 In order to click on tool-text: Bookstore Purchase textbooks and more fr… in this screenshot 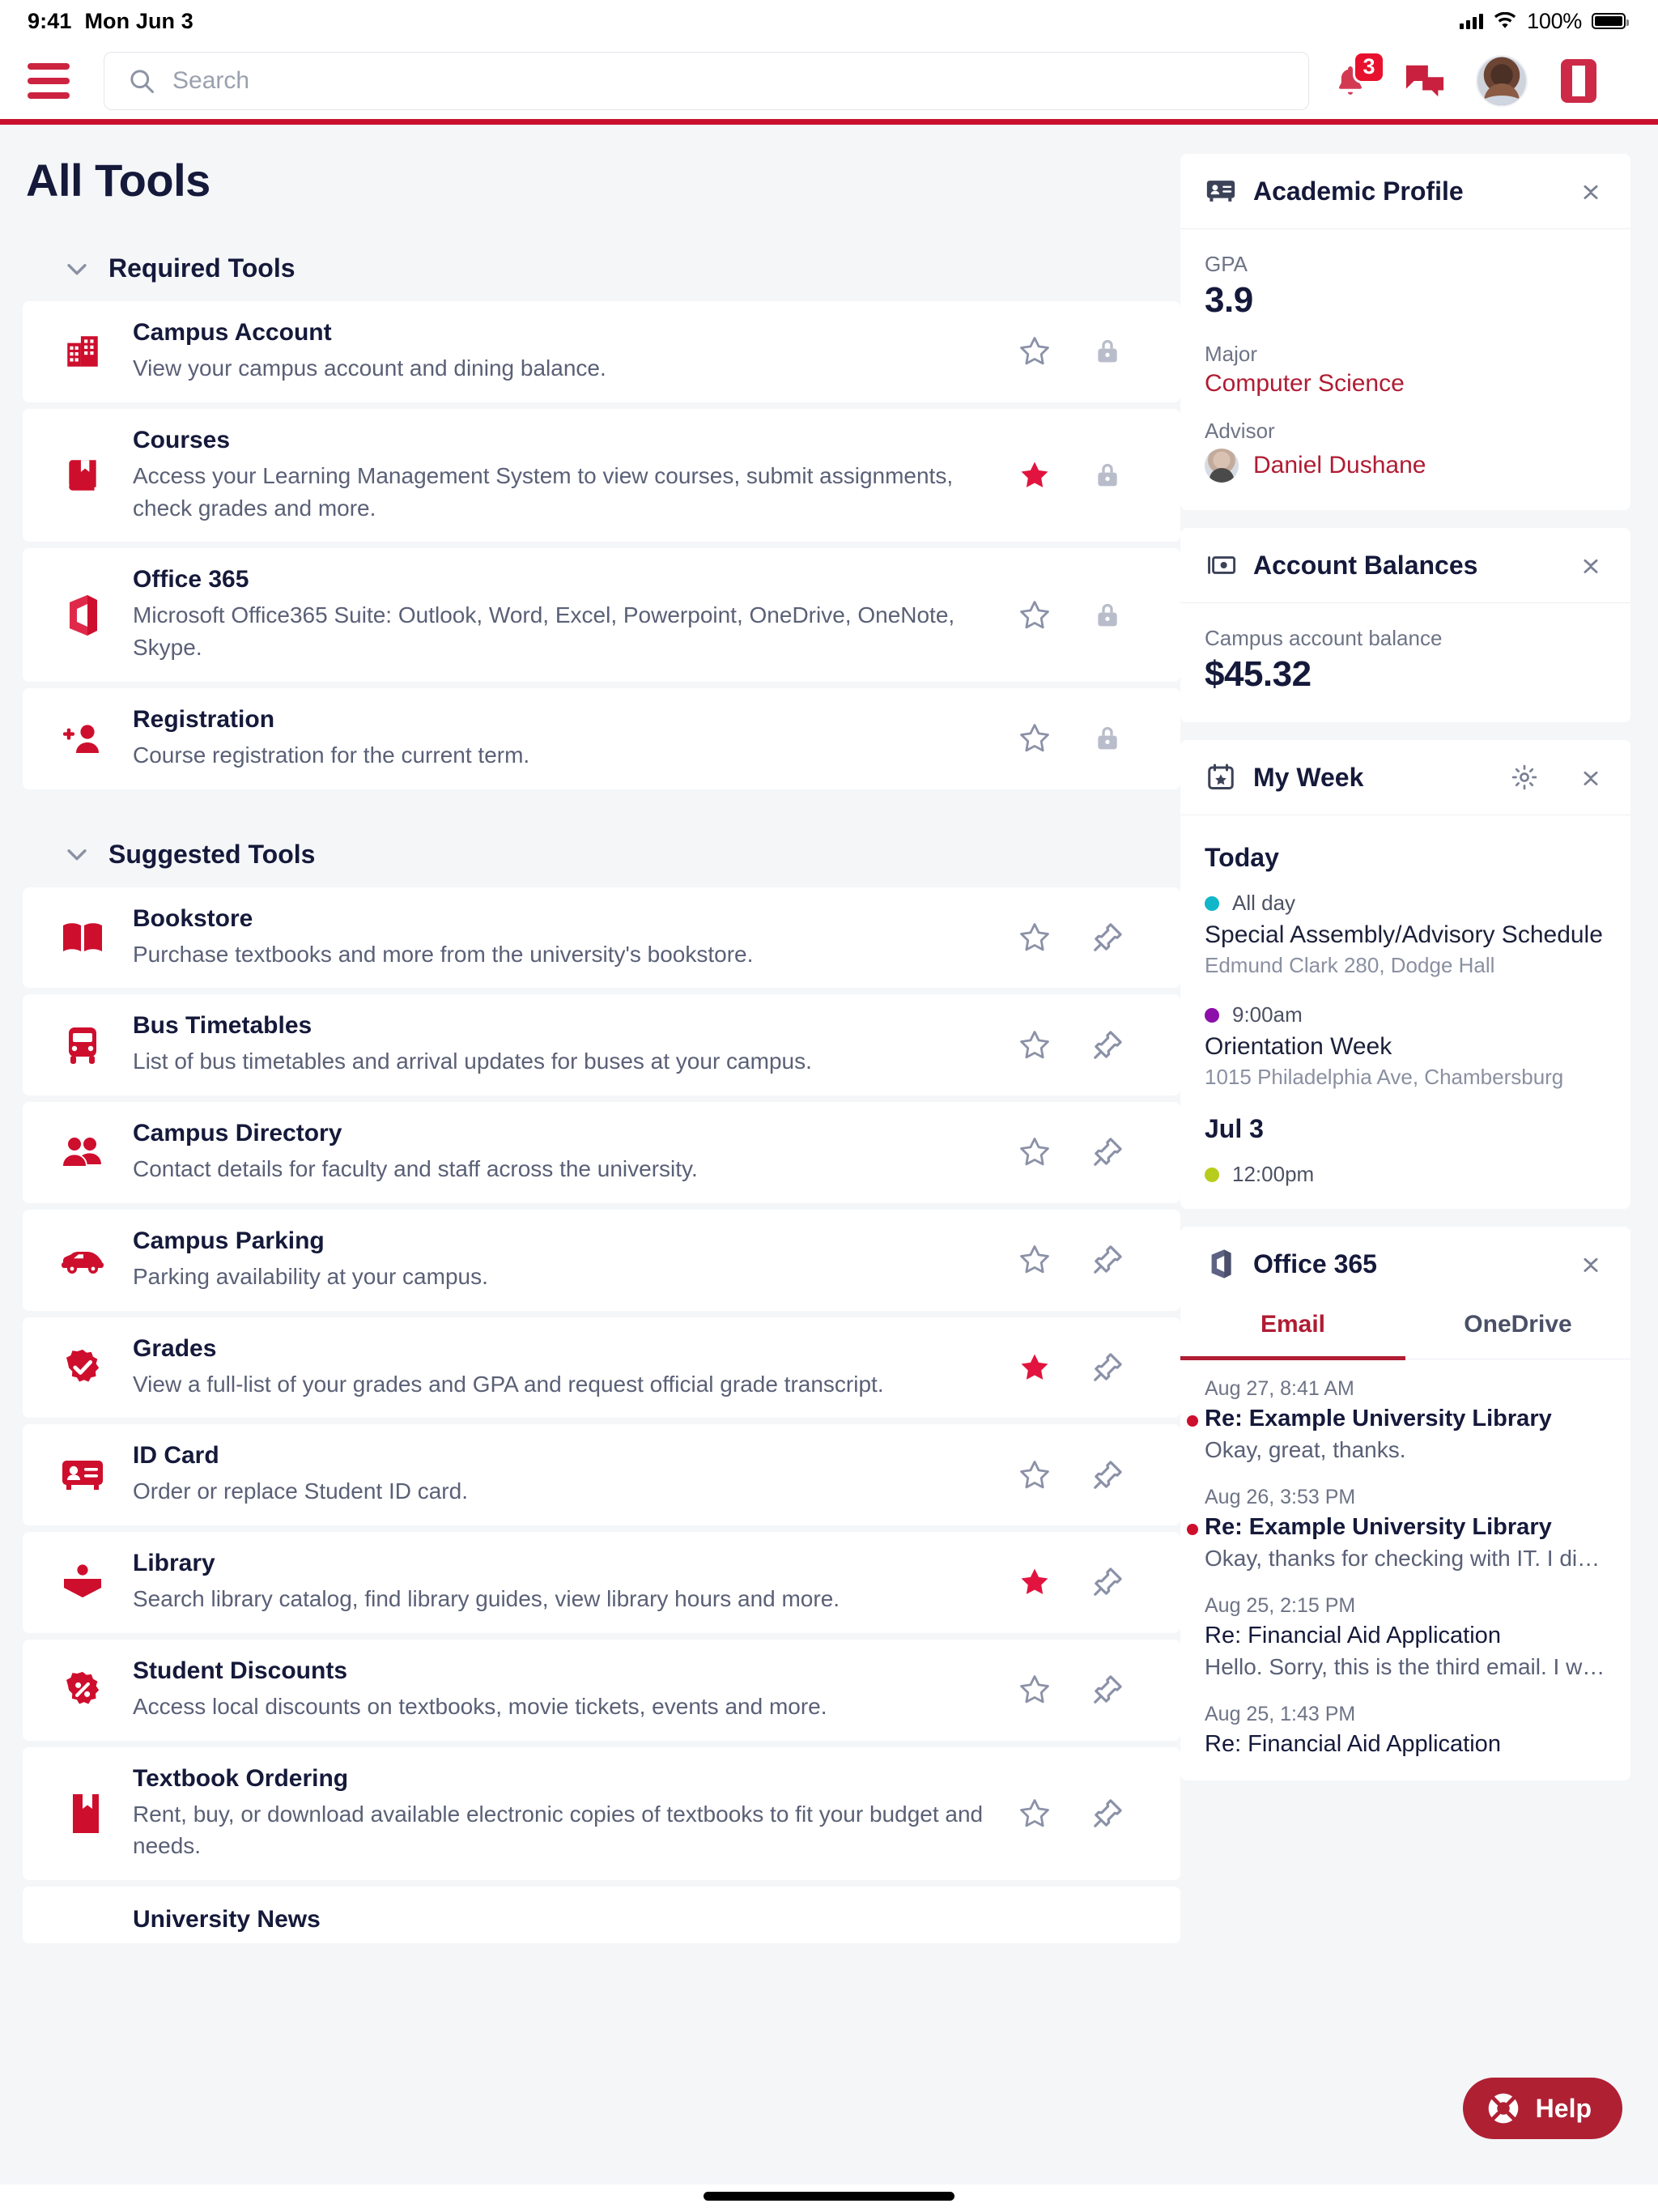, I will do `click(564, 938)`.